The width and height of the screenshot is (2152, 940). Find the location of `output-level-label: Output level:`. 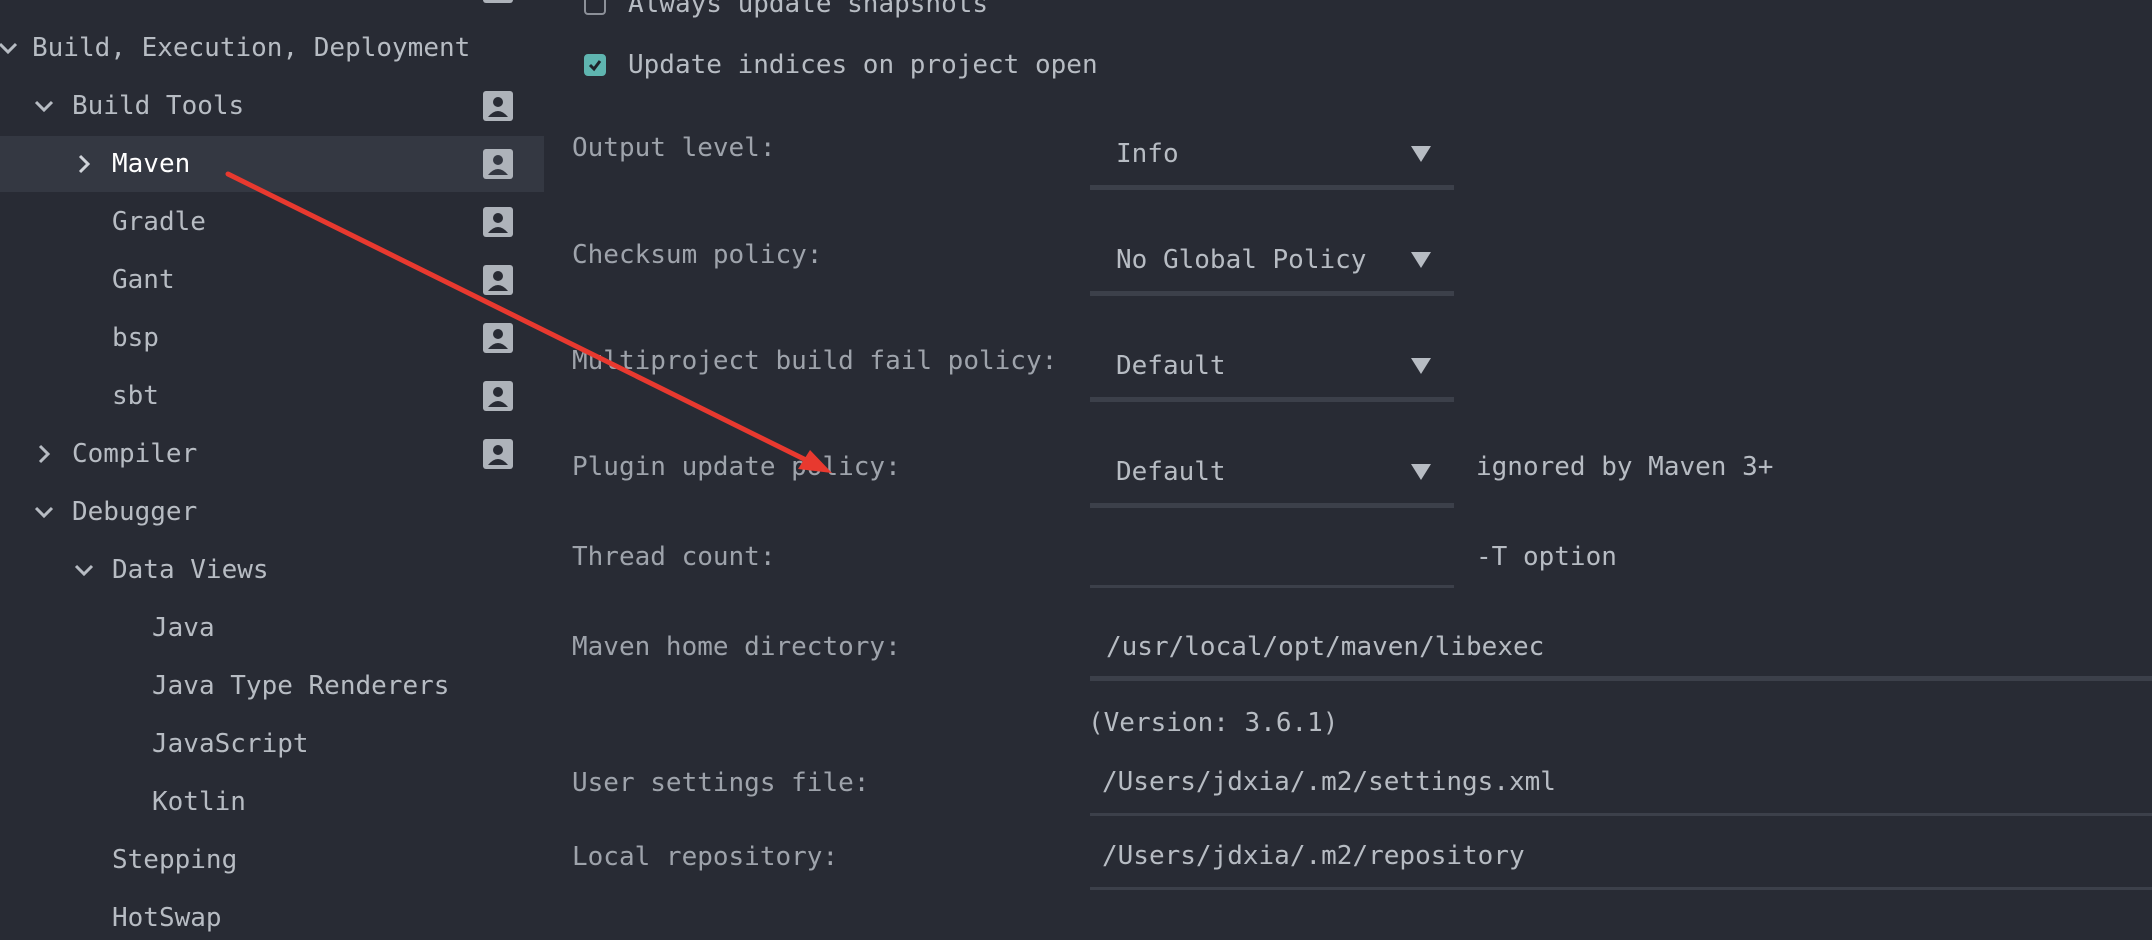

output-level-label: Output level: is located at coordinates (674, 148).